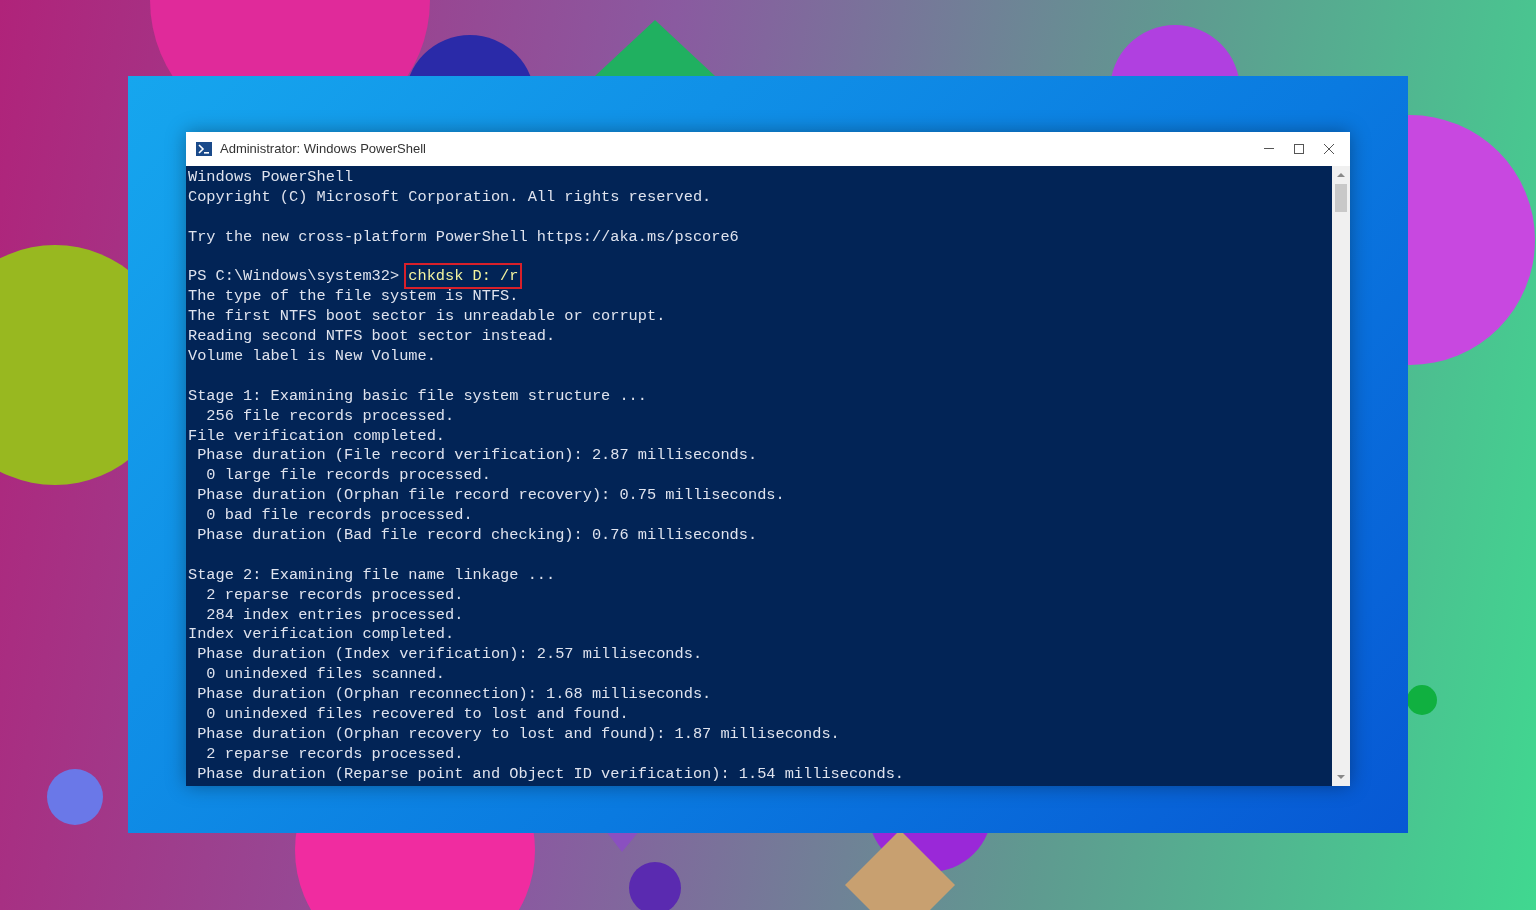 The width and height of the screenshot is (1536, 910). Describe the element at coordinates (372, 336) in the screenshot. I see `console-line: Reading second NTFS boot sector instead.` at that location.